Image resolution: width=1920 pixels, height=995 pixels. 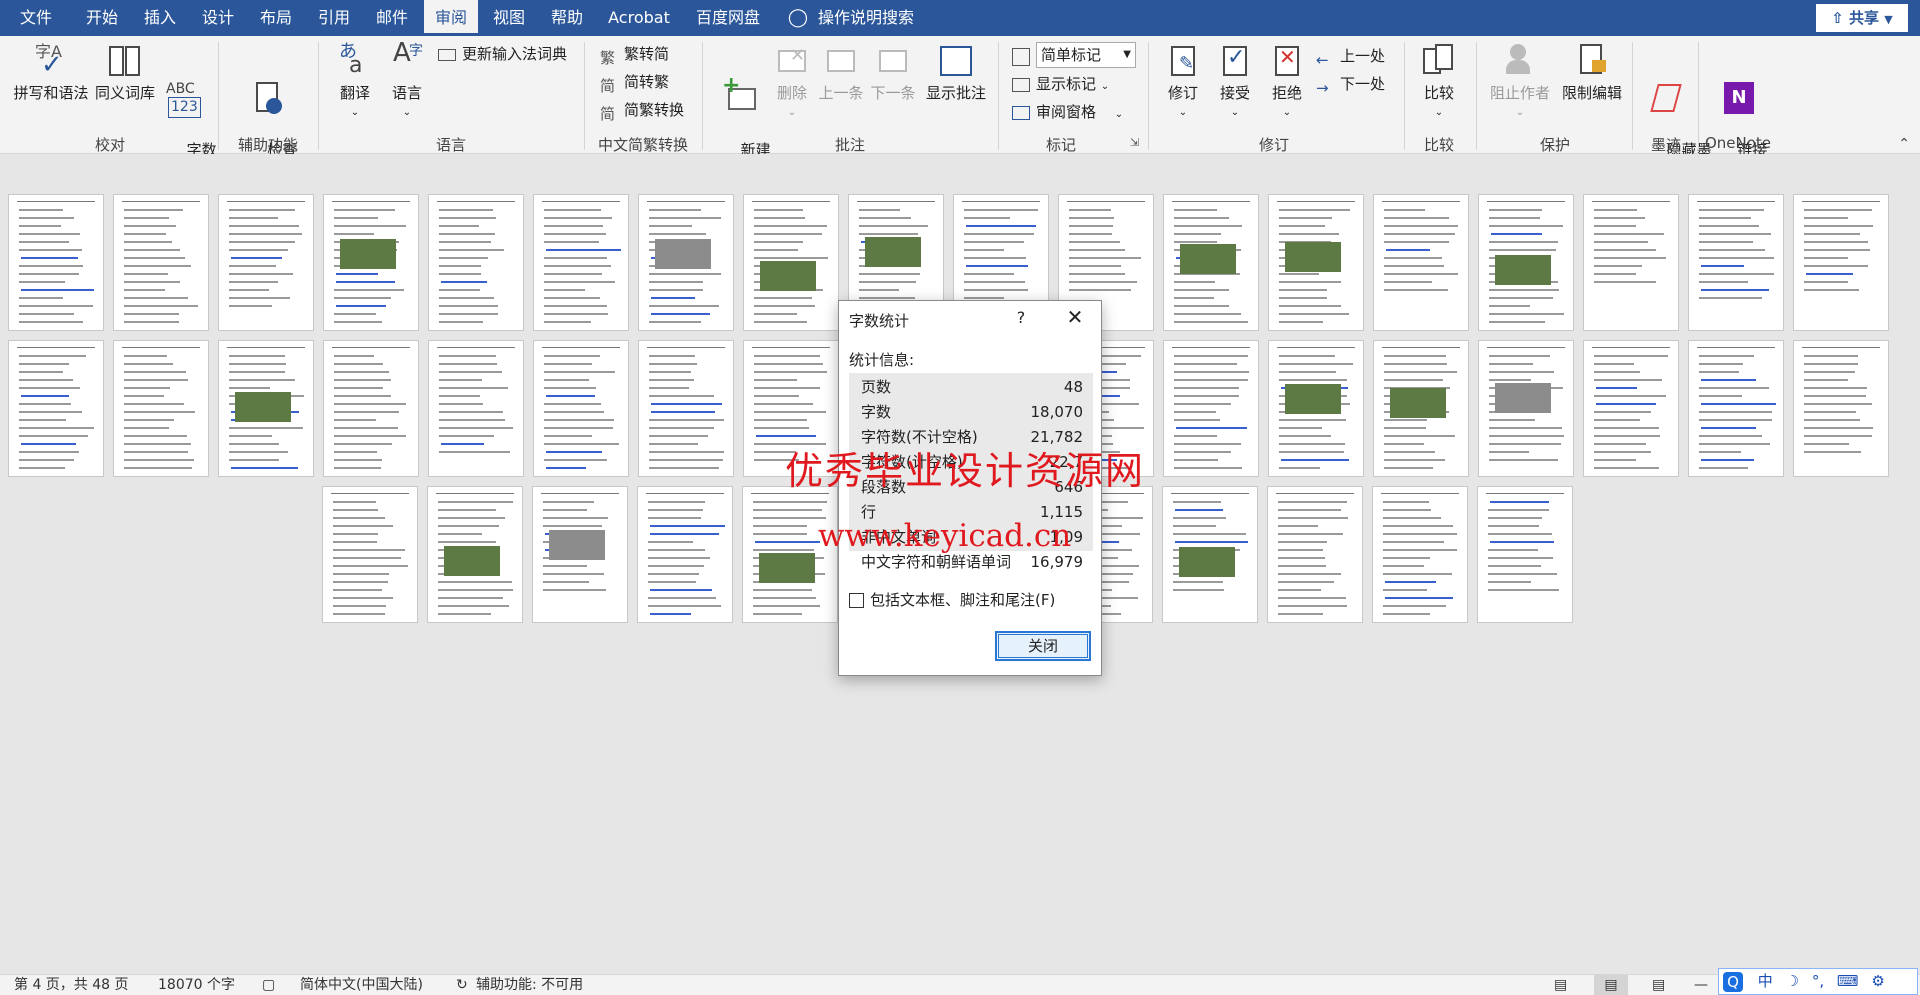 I want to click on compare-button: 比较 ⌄, so click(x=1439, y=82).